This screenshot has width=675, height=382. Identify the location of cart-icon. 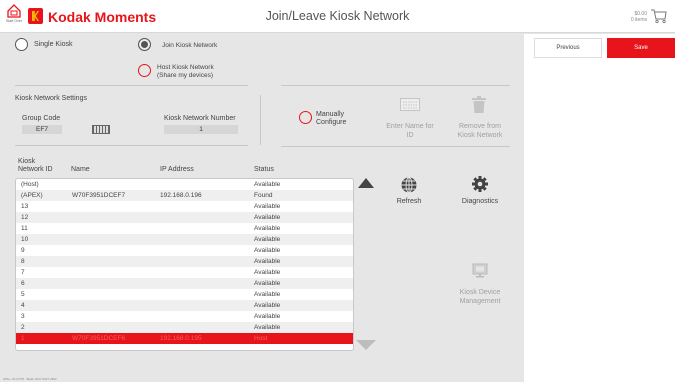
(658, 16).